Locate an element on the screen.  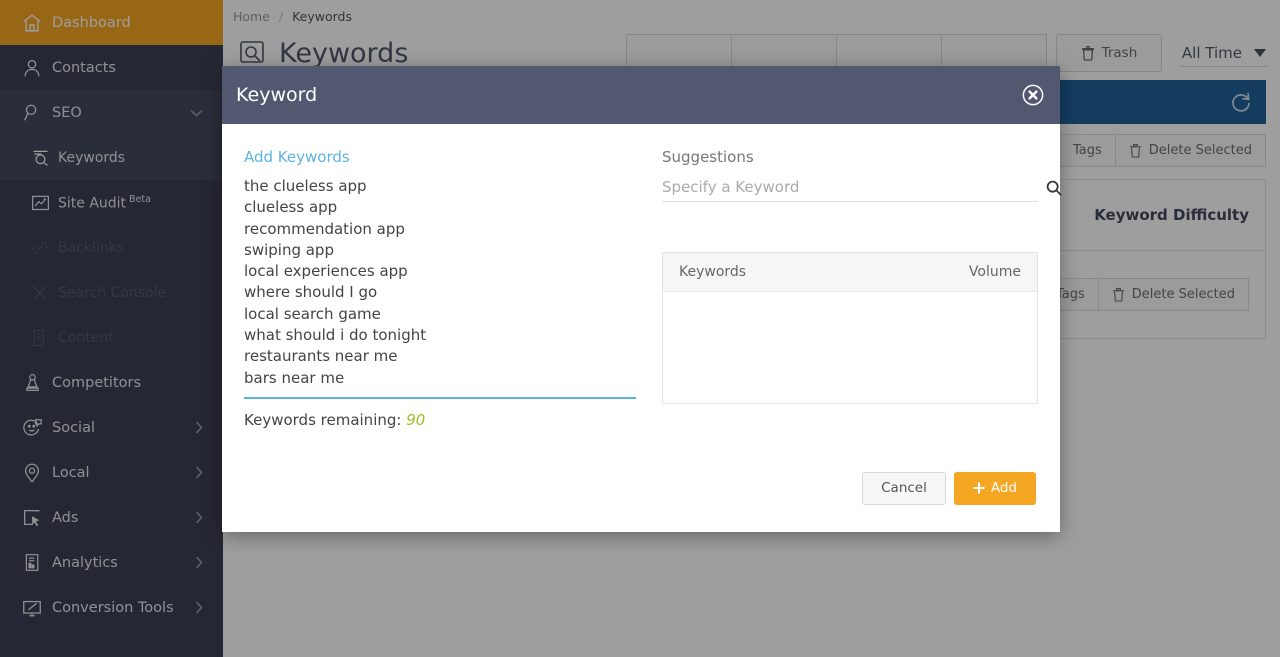
keywords-remaining-count: 90 is located at coordinates (416, 419).